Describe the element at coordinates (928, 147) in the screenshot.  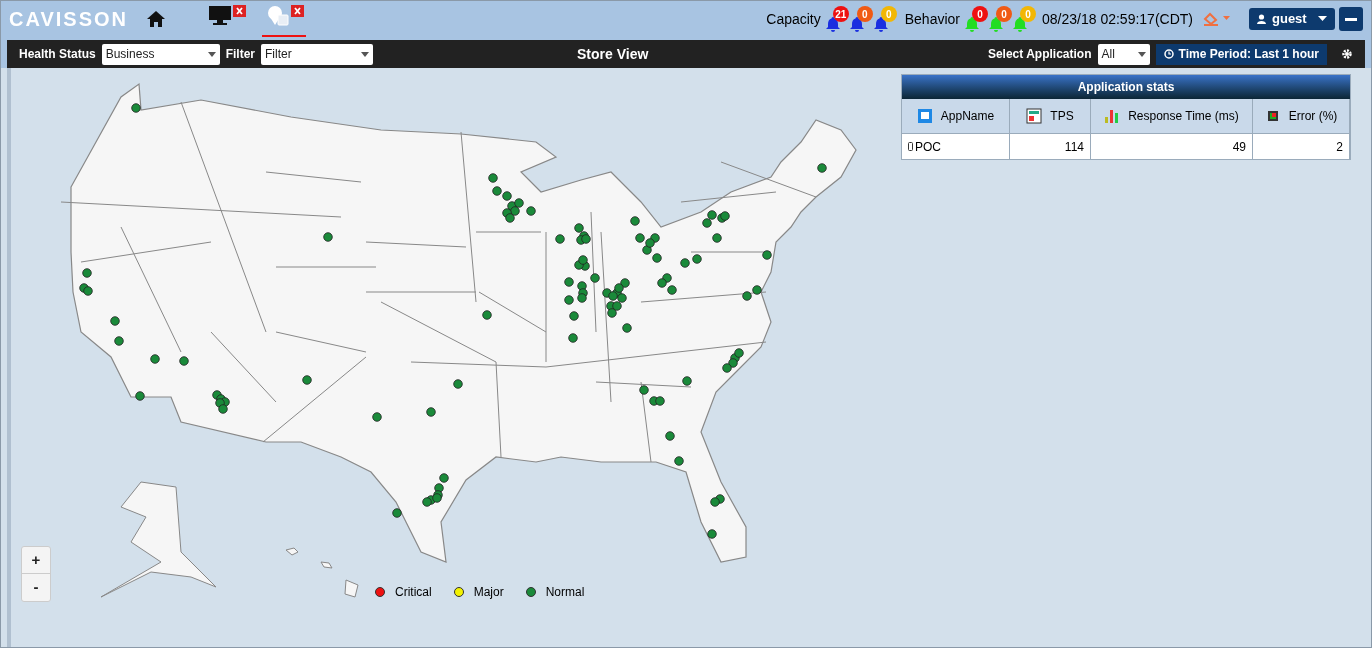
I see `table-cell-text: POC` at that location.